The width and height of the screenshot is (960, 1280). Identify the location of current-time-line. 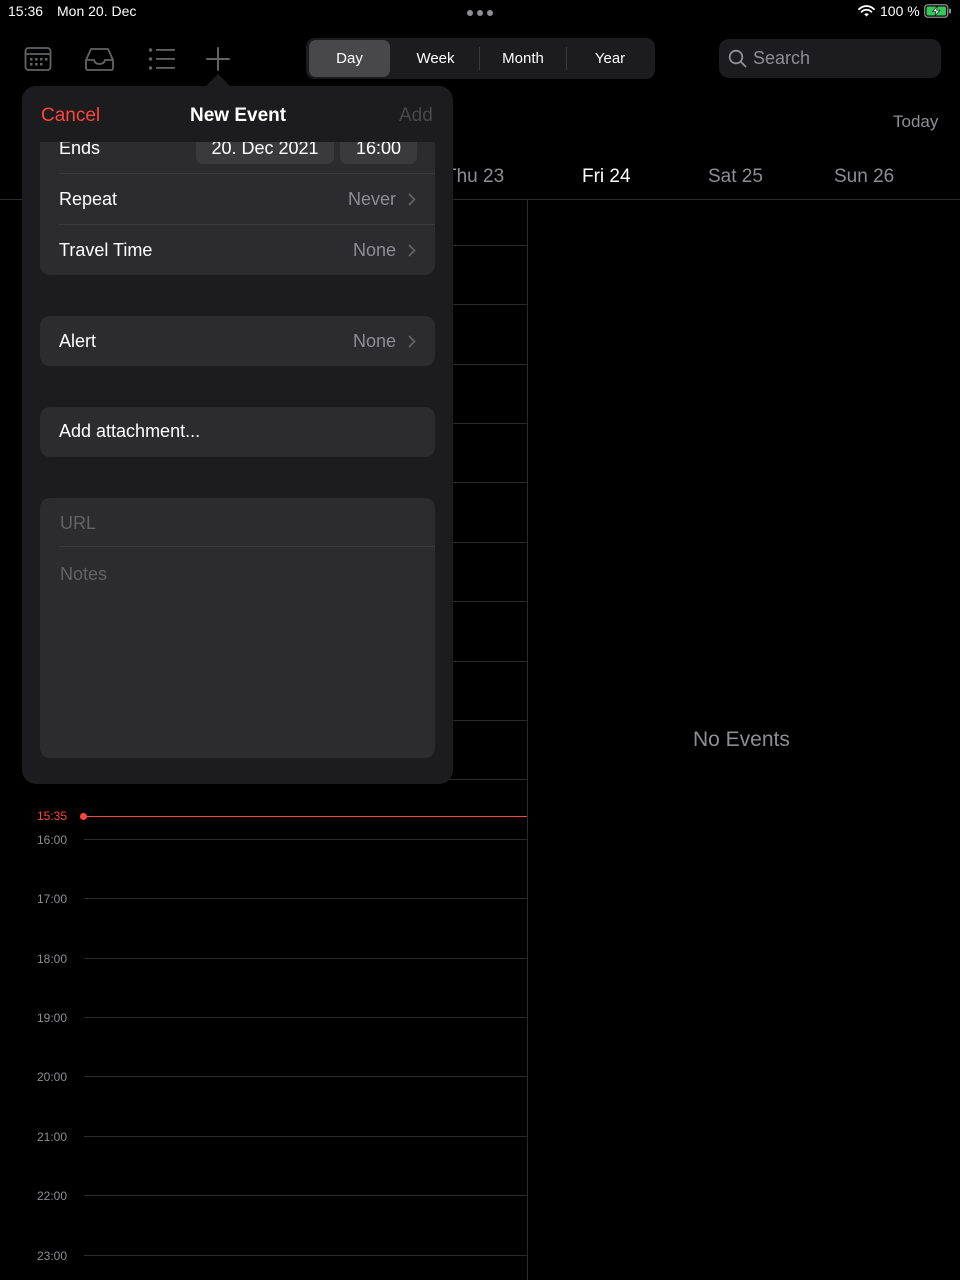
(305, 816).